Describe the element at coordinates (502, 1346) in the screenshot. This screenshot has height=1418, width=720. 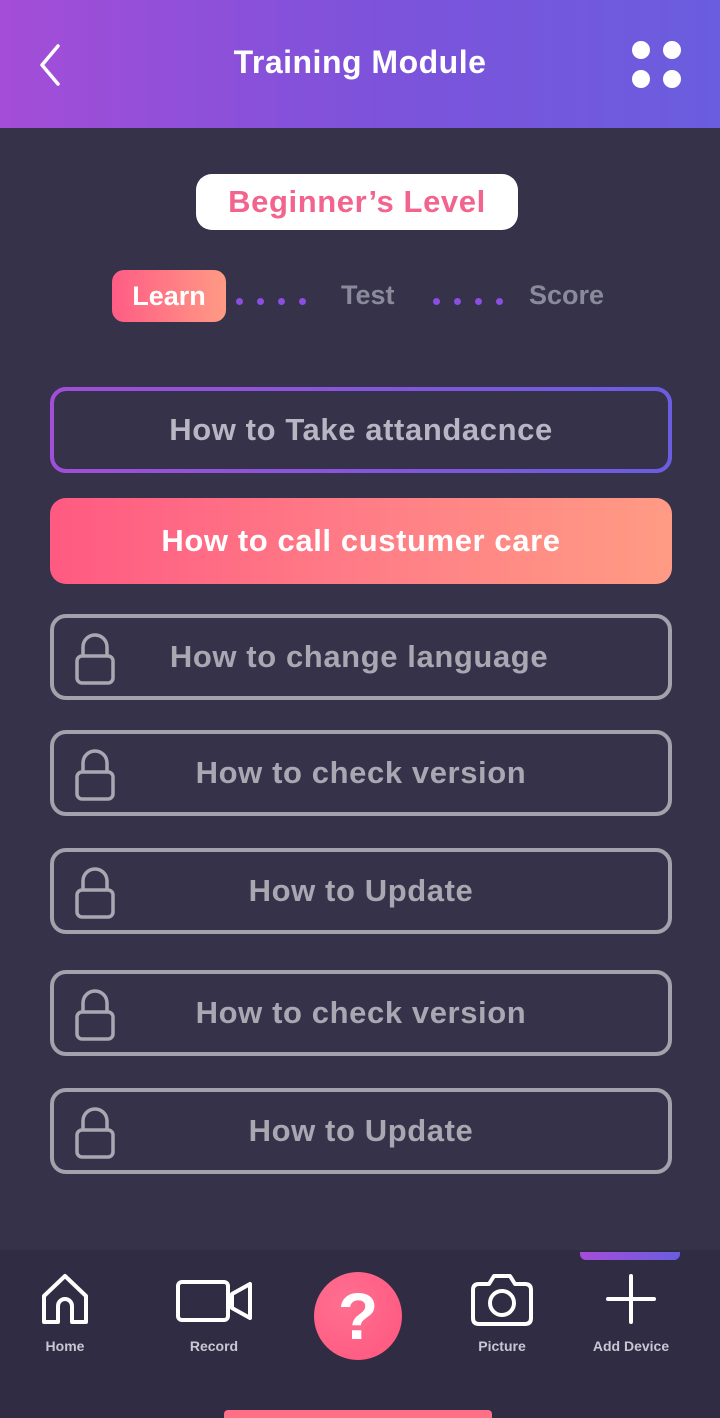
I see `nav-picture-label: Picture` at that location.